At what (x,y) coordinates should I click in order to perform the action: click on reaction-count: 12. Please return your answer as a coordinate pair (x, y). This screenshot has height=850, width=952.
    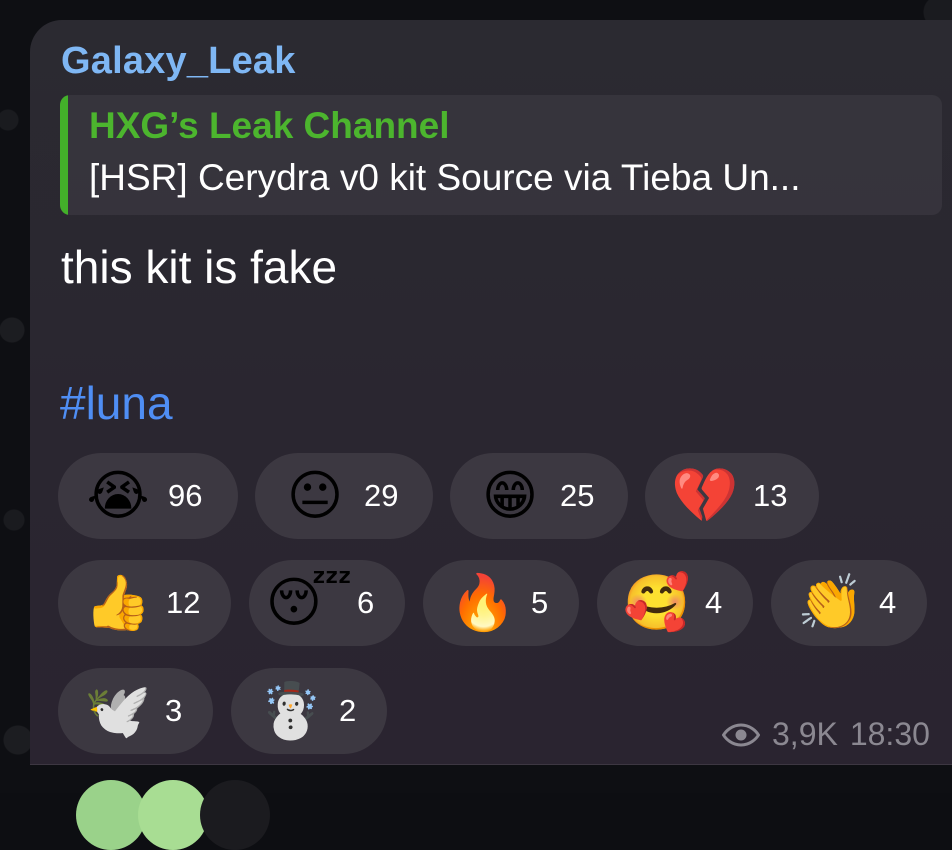
    Looking at the image, I should click on (183, 603).